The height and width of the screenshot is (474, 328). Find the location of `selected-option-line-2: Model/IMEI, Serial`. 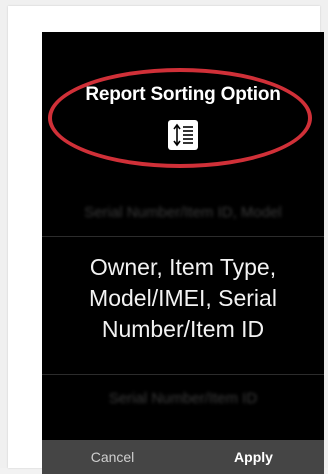

selected-option-line-2: Model/IMEI, Serial is located at coordinates (183, 298).